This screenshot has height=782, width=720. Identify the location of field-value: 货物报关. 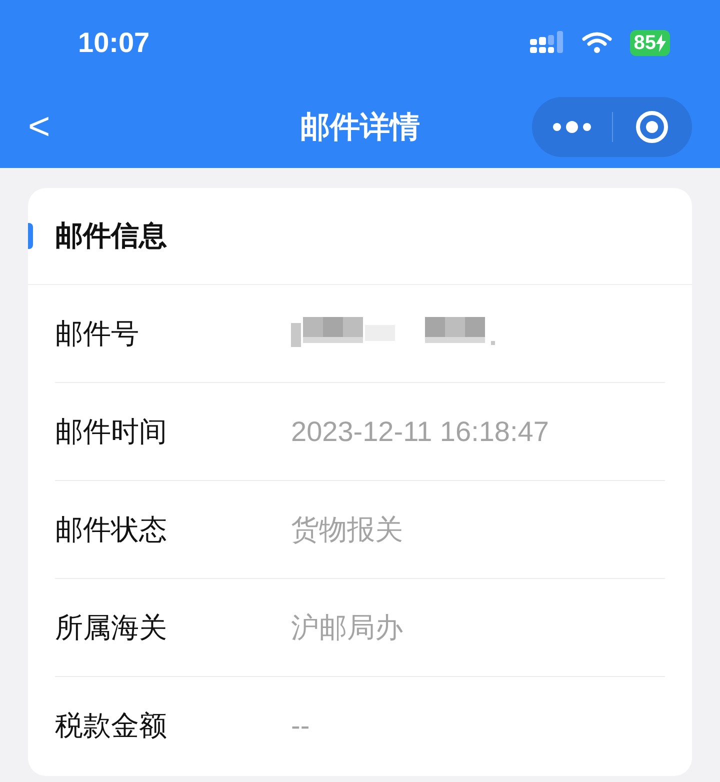
(347, 530).